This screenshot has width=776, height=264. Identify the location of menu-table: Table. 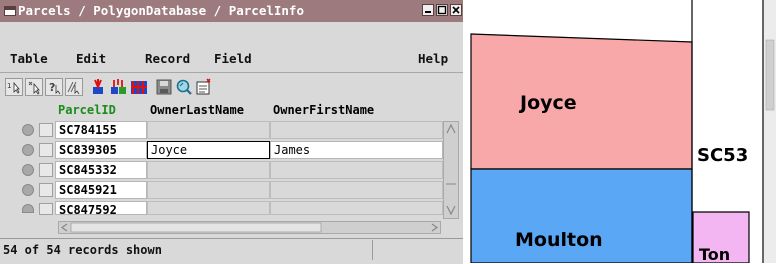
(29, 58).